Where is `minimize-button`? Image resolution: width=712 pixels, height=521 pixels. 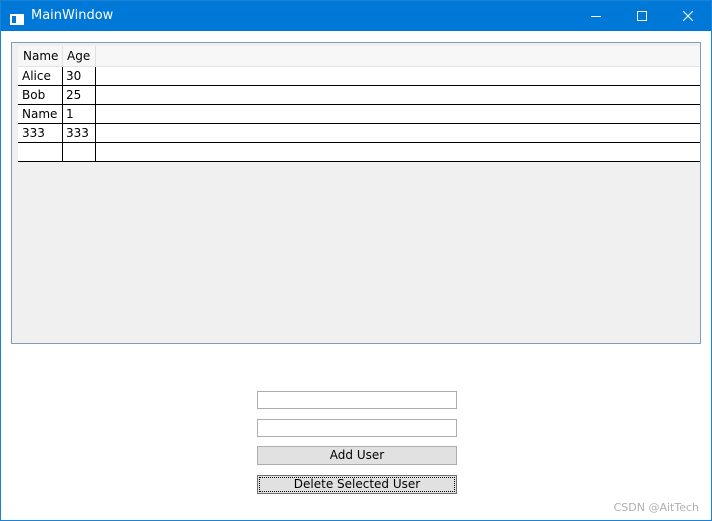 minimize-button is located at coordinates (596, 16).